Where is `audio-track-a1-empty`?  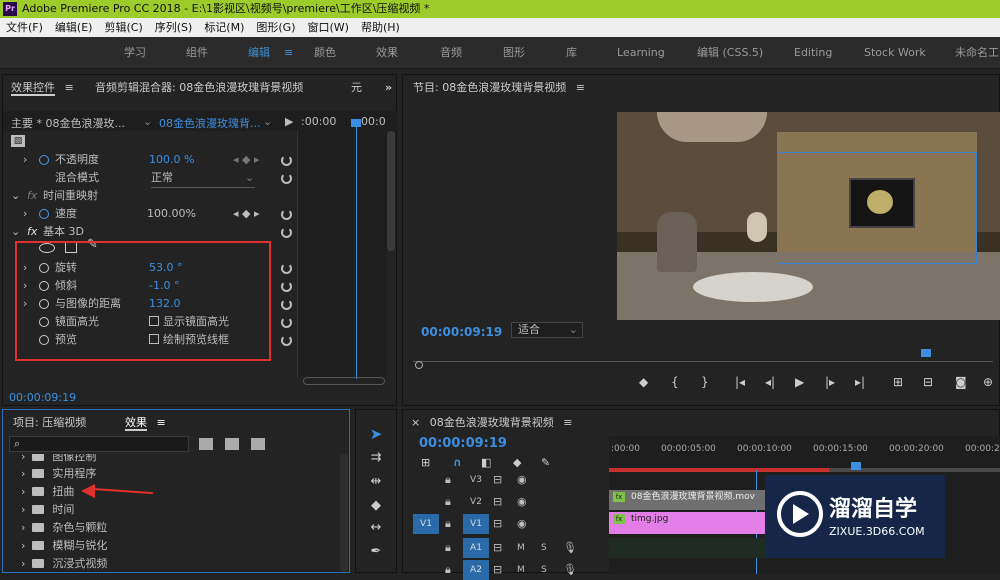 audio-track-a1-empty is located at coordinates (687, 548).